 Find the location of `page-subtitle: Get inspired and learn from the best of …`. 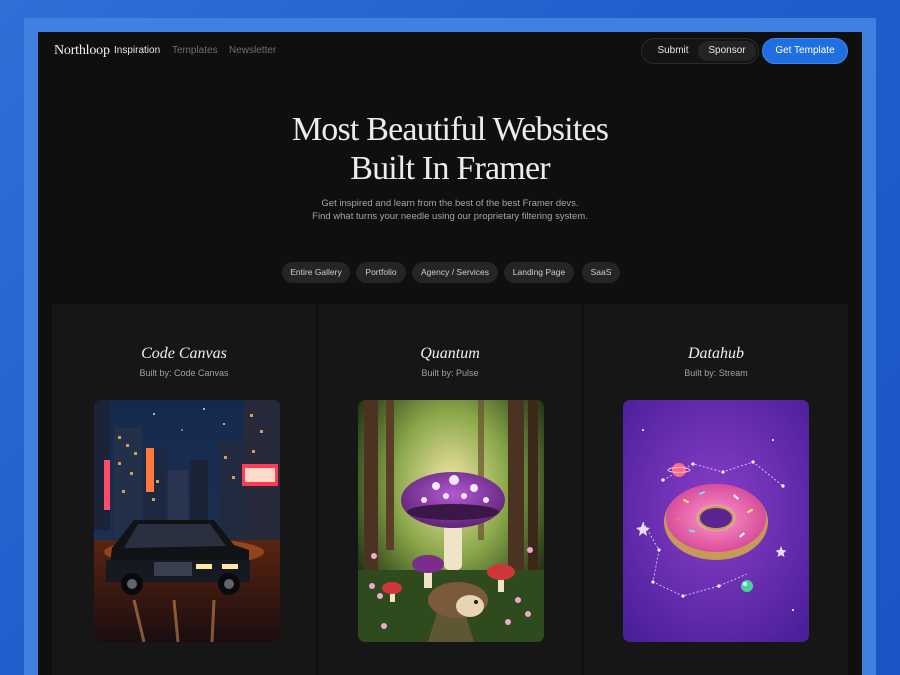

page-subtitle: Get inspired and learn from the best of … is located at coordinates (450, 210).